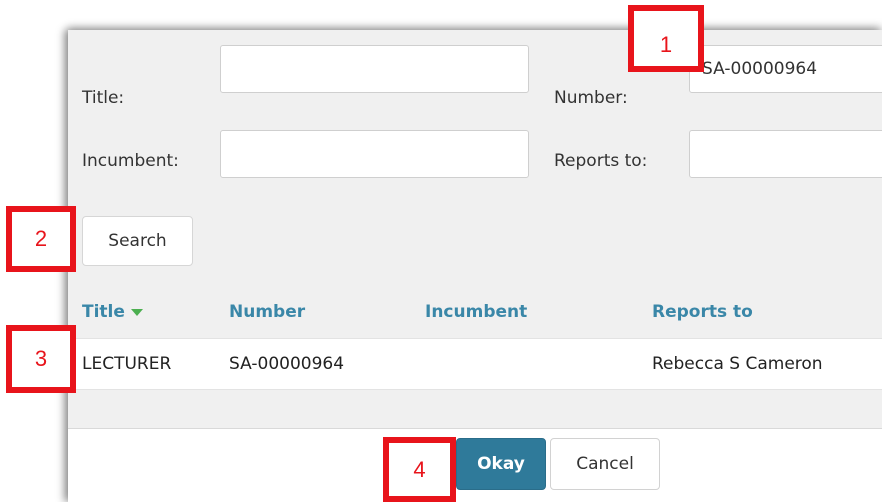 This screenshot has height=502, width=882. I want to click on cancel-button: Cancel, so click(605, 464).